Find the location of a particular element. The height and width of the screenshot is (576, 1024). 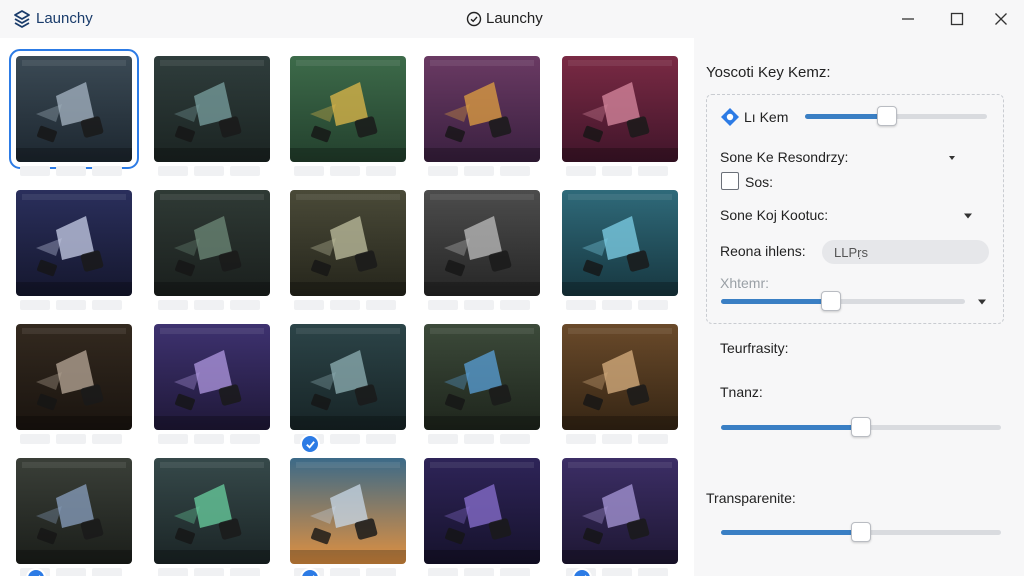

close-icon is located at coordinates (1001, 19).